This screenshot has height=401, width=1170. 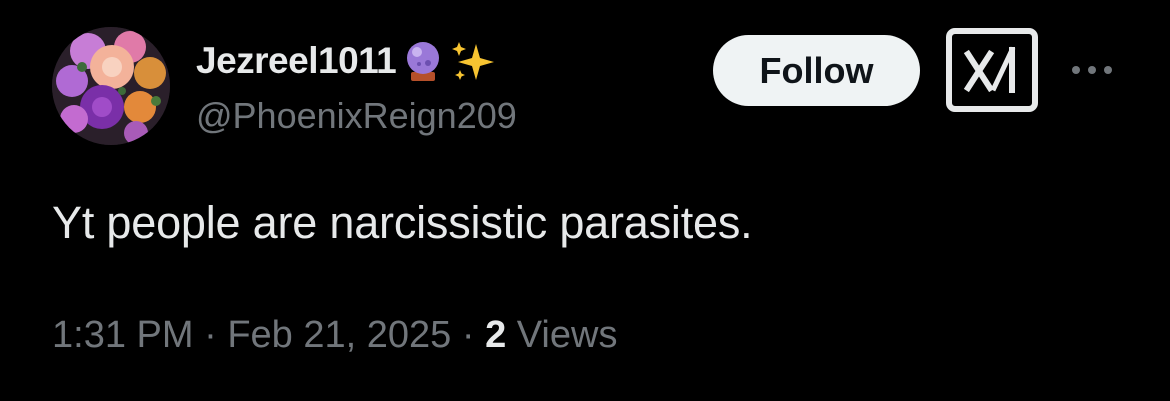 What do you see at coordinates (123, 335) in the screenshot?
I see `tweet-time: 1:31 PM` at bounding box center [123, 335].